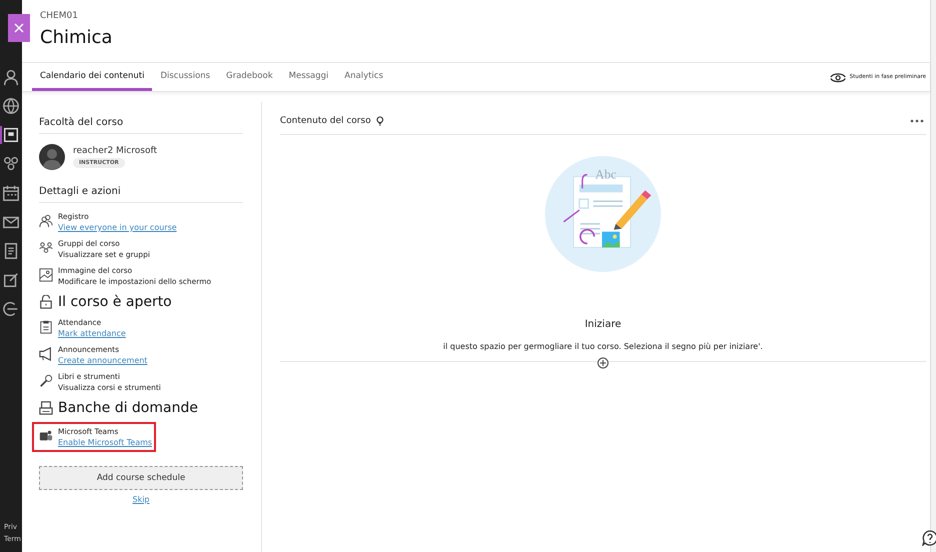  Describe the element at coordinates (11, 280) in the screenshot. I see `edit-icon` at that location.